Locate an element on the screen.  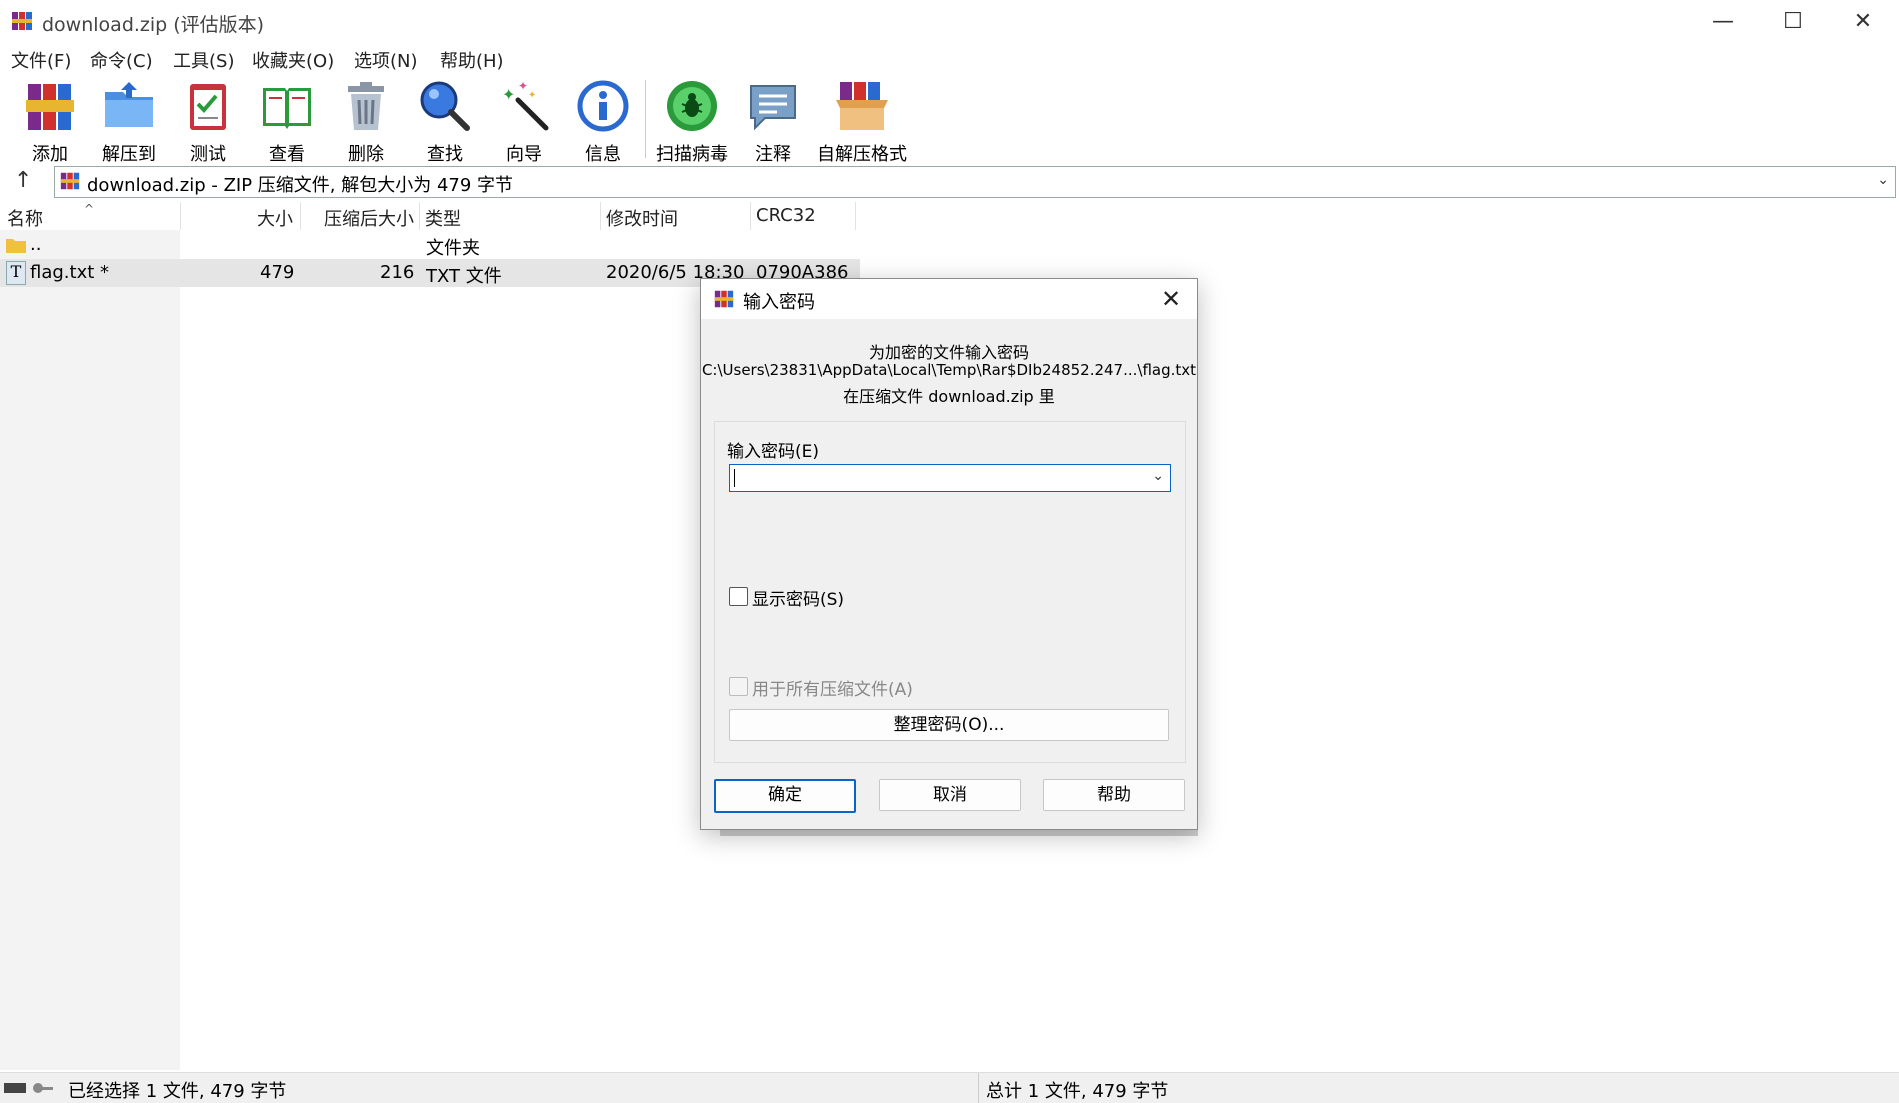
dialog-title-bar: 输入密码 ✕ is located at coordinates (949, 299).